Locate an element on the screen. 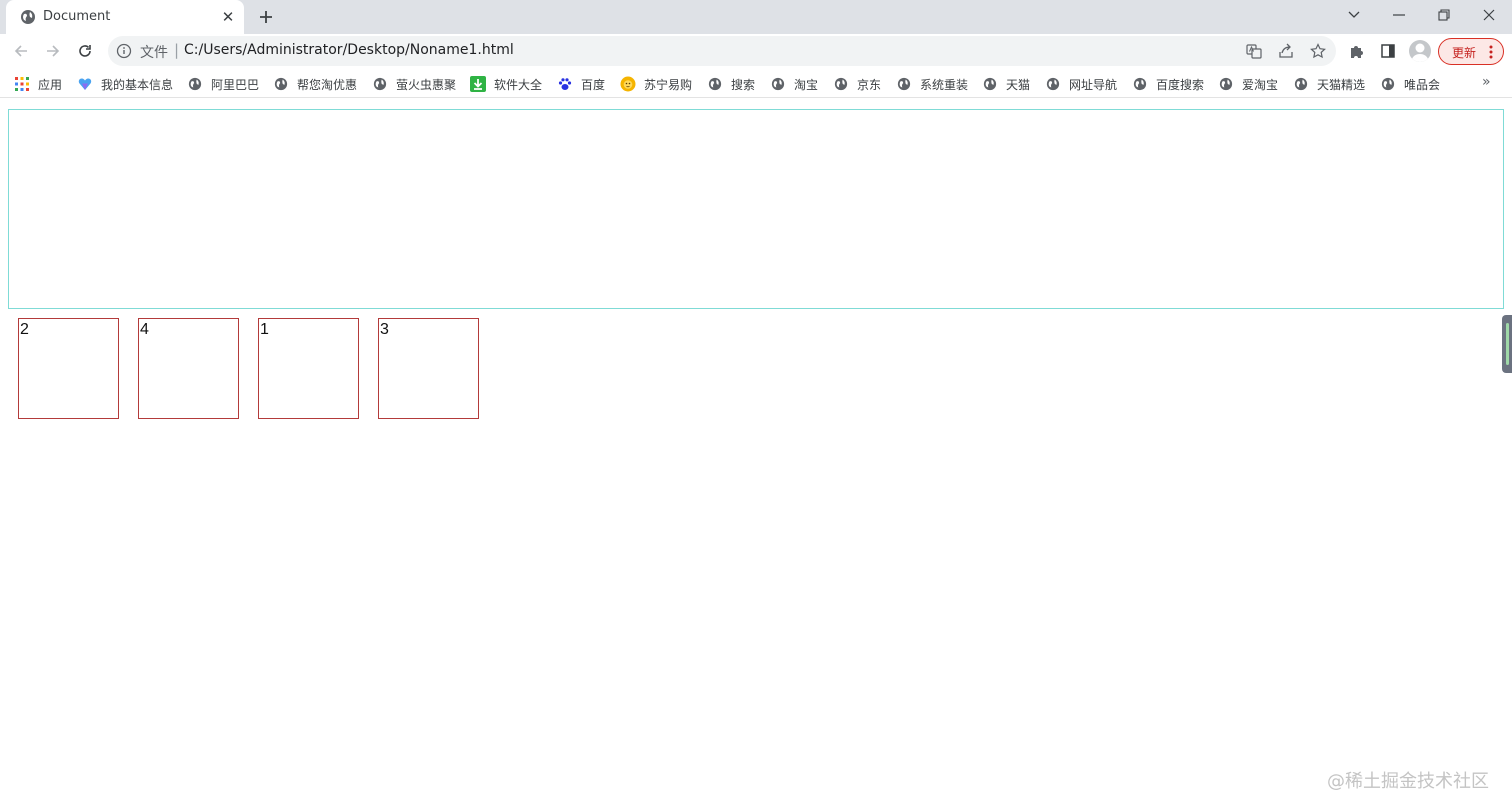 This screenshot has height=811, width=1512. bookmark-item: 京东 is located at coordinates (857, 84).